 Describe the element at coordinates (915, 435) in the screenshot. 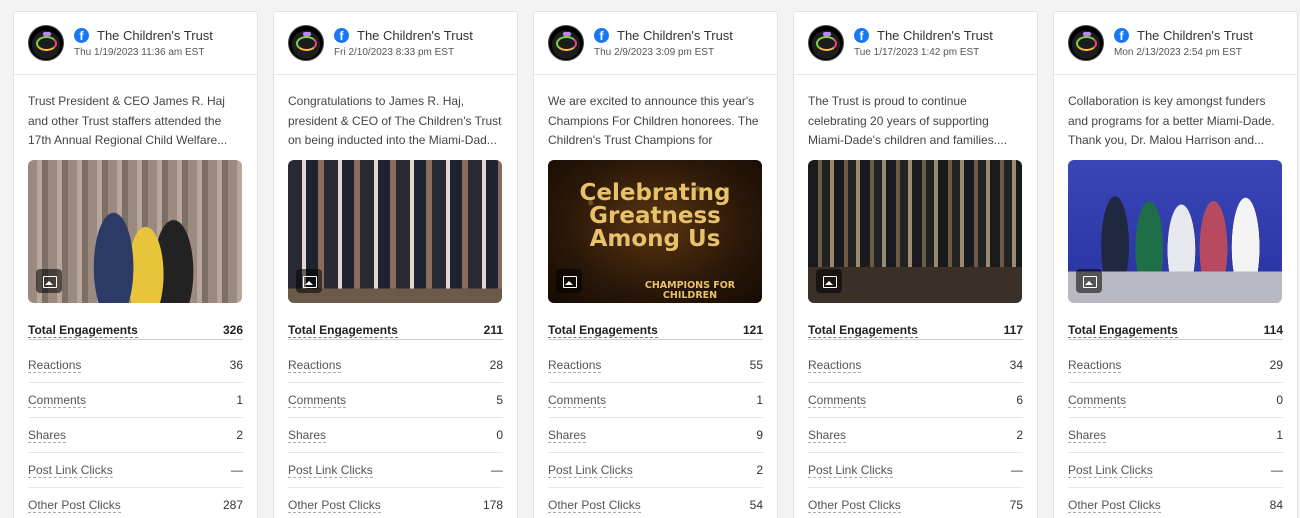

I see `stat-shares: Shares 2` at that location.